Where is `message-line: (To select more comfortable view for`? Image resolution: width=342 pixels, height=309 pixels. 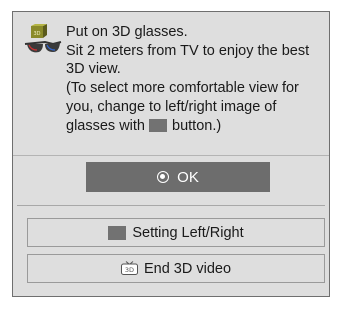 message-line: (To select more comfortable view for is located at coordinates (182, 88).